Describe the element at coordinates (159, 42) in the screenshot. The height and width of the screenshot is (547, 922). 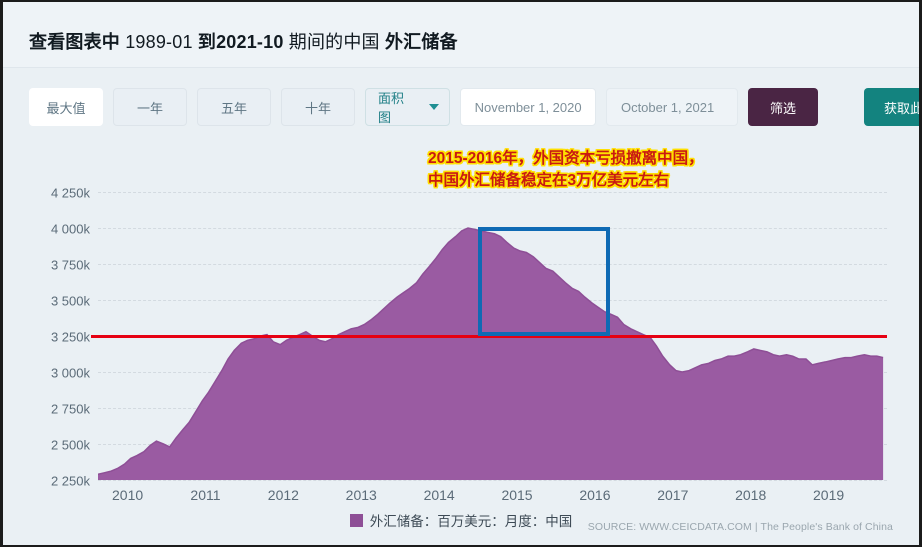
I see `page-title-part-2: 1989-01` at that location.